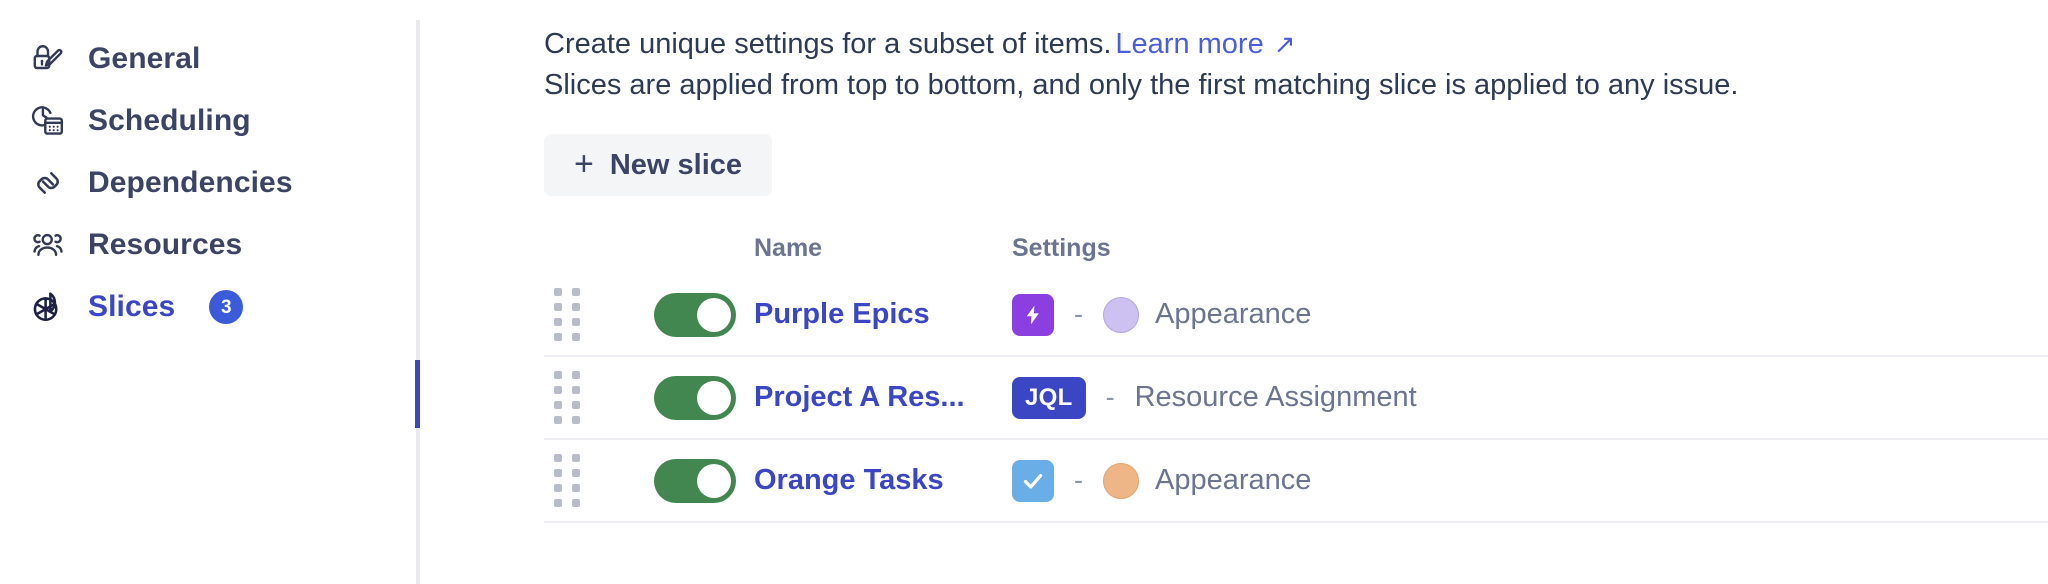 The width and height of the screenshot is (2048, 584). I want to click on people-icon, so click(48, 245).